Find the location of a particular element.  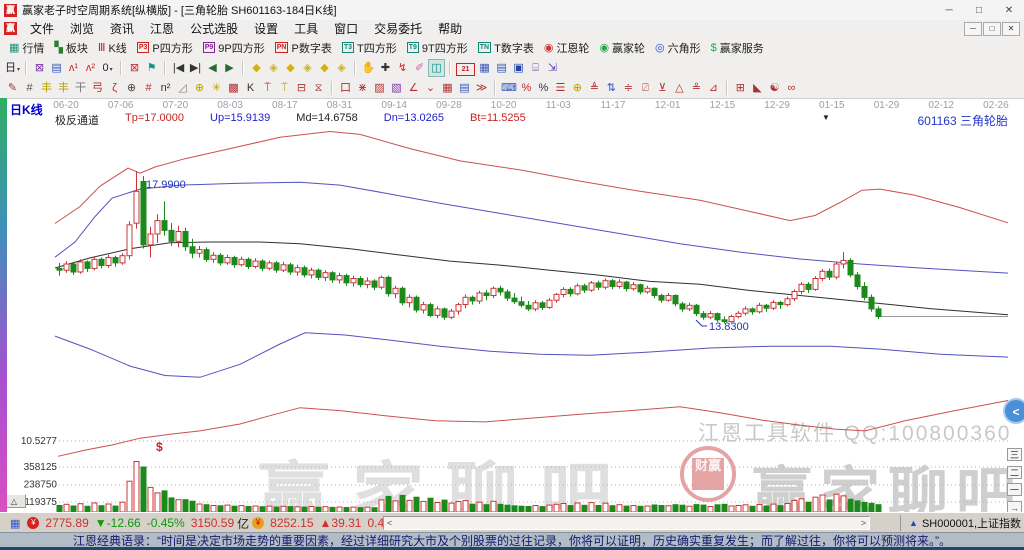

nav-icon-4-0: ◆ is located at coordinates (256, 68).